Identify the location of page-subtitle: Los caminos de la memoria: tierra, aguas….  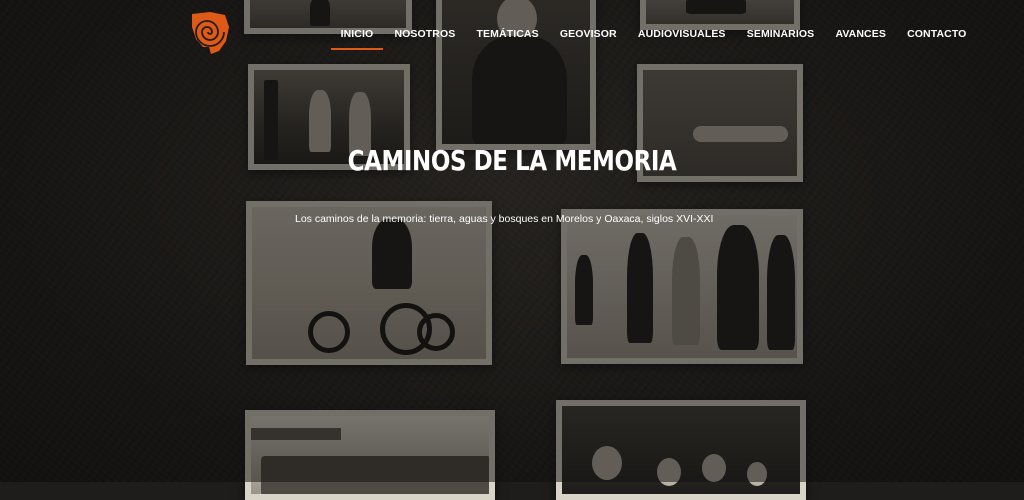
(504, 219).